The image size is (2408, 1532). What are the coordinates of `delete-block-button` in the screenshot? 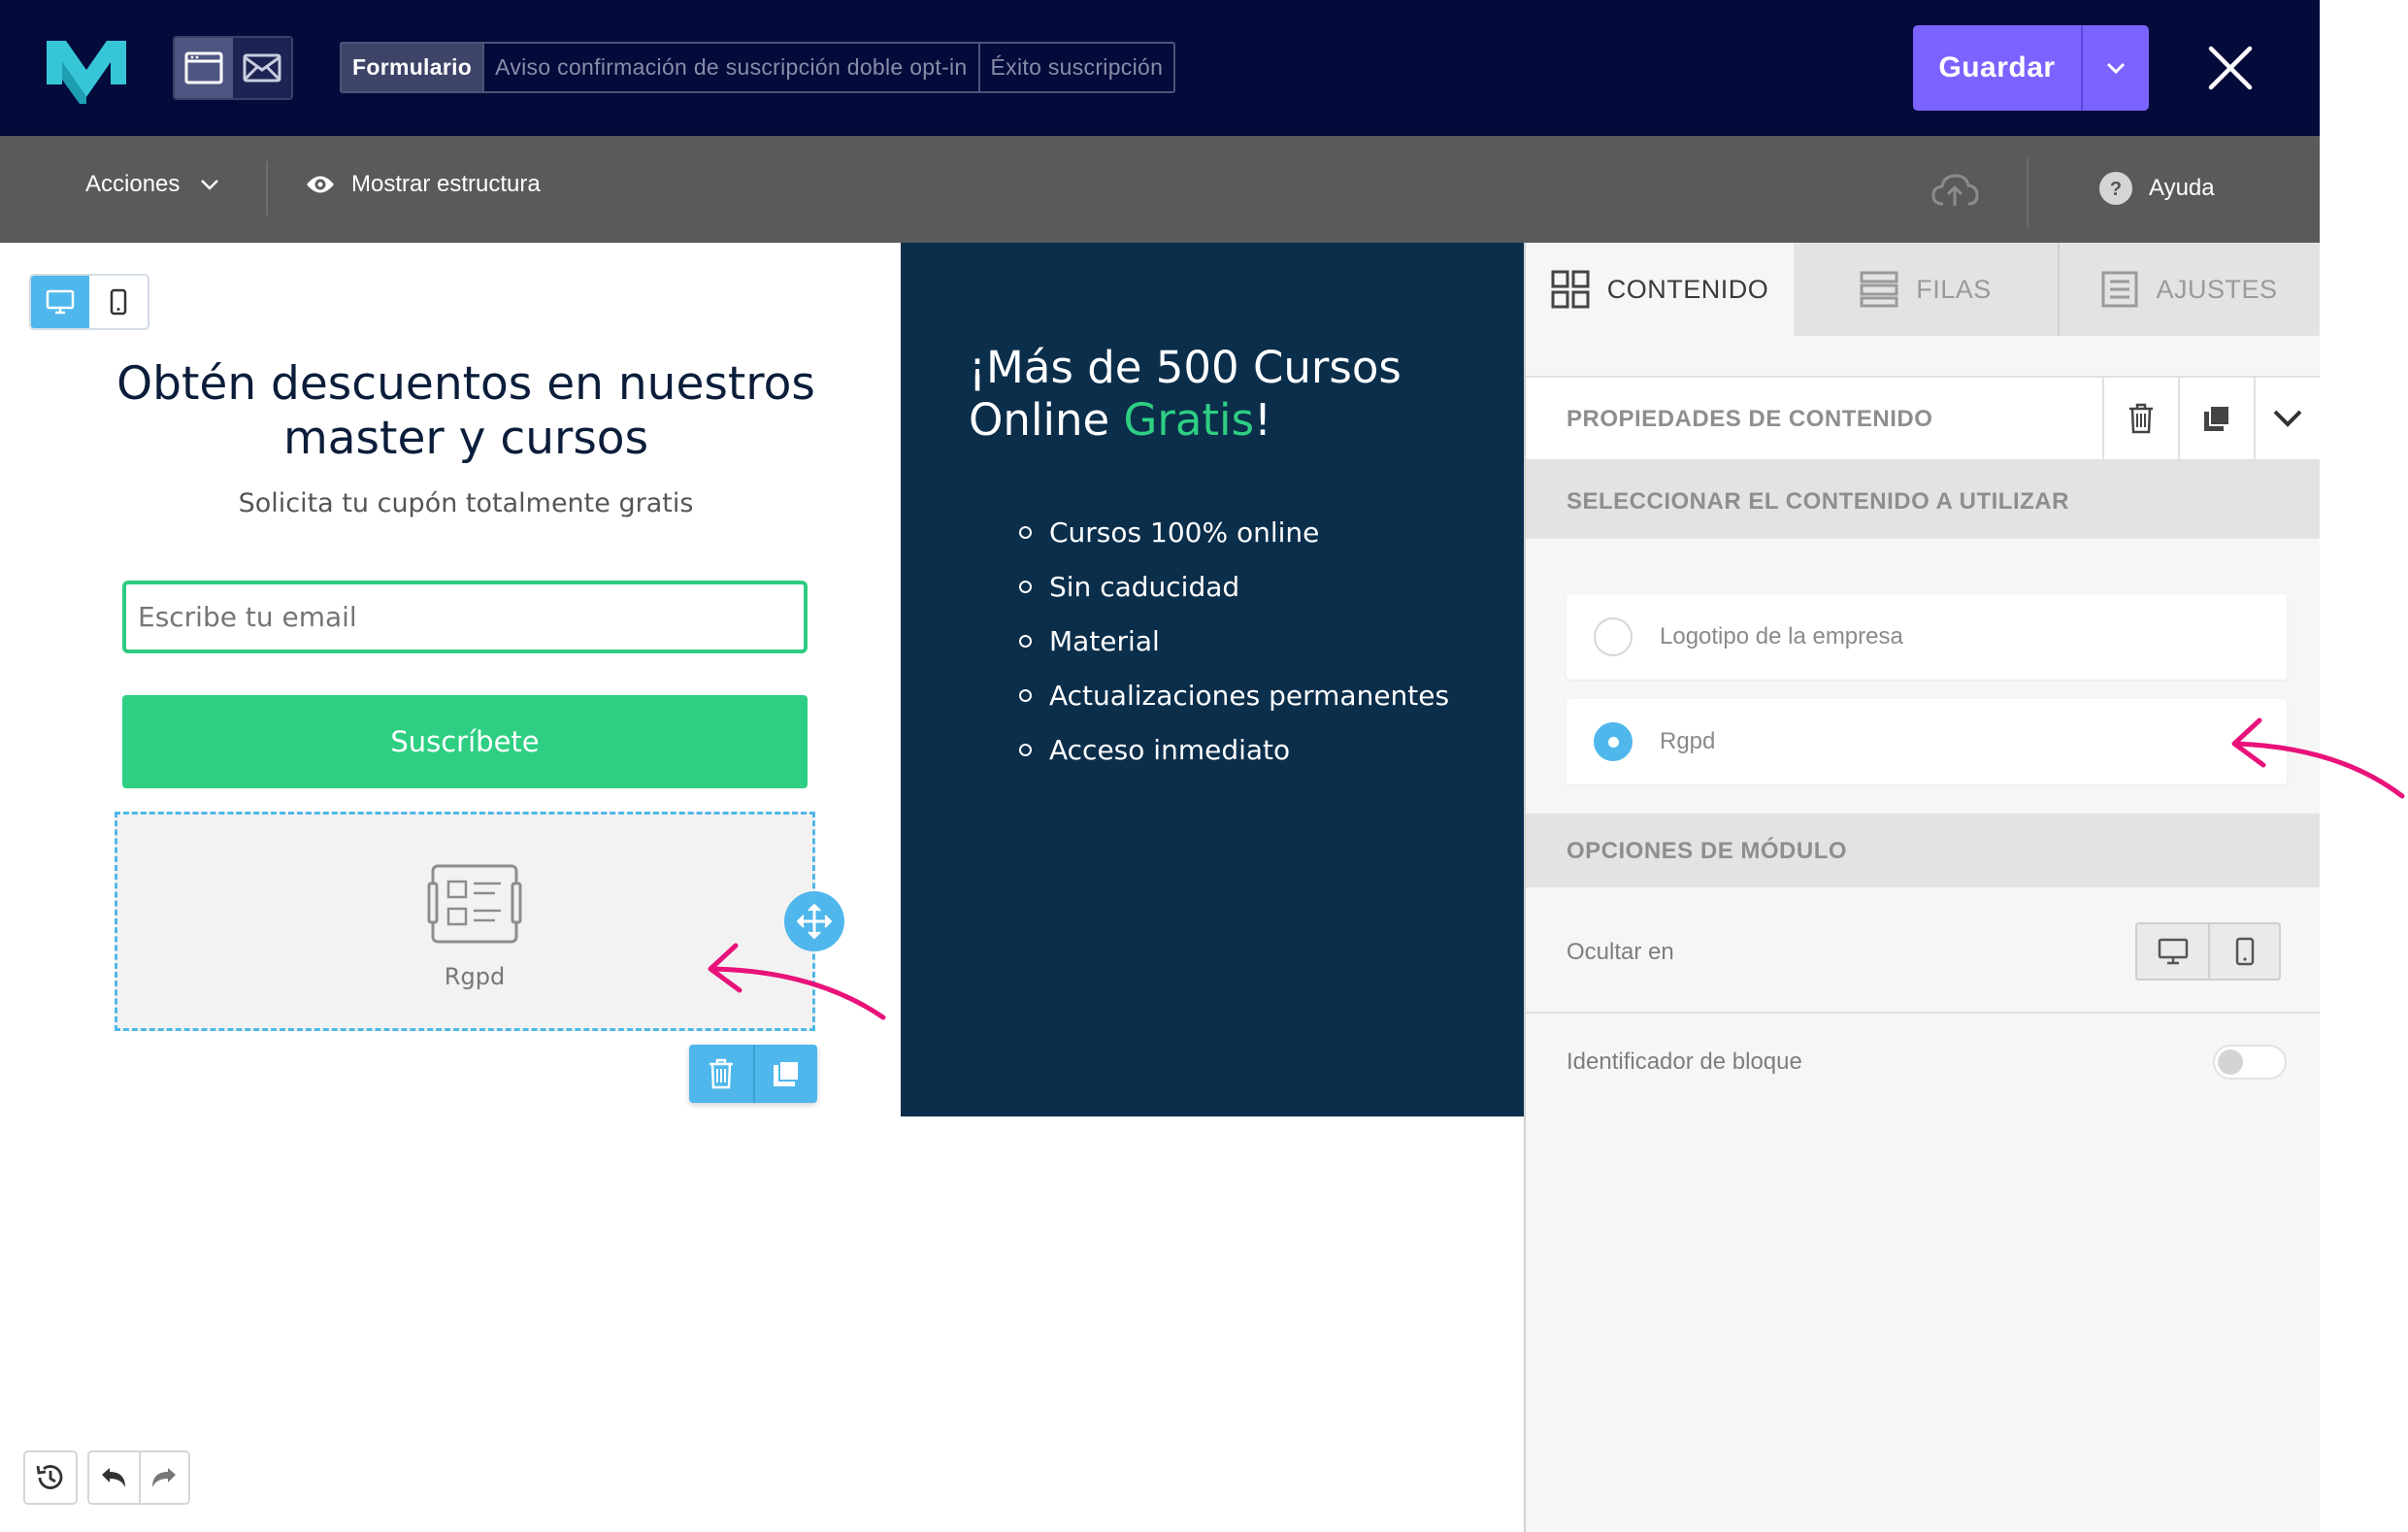 It's located at (2140, 418).